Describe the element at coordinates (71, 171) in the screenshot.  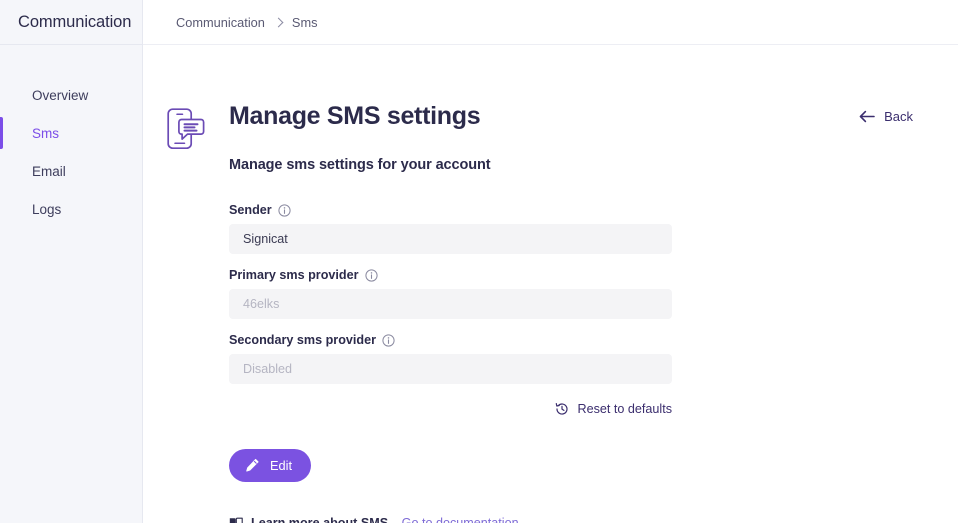
I see `sidebar-item-email: Email` at that location.